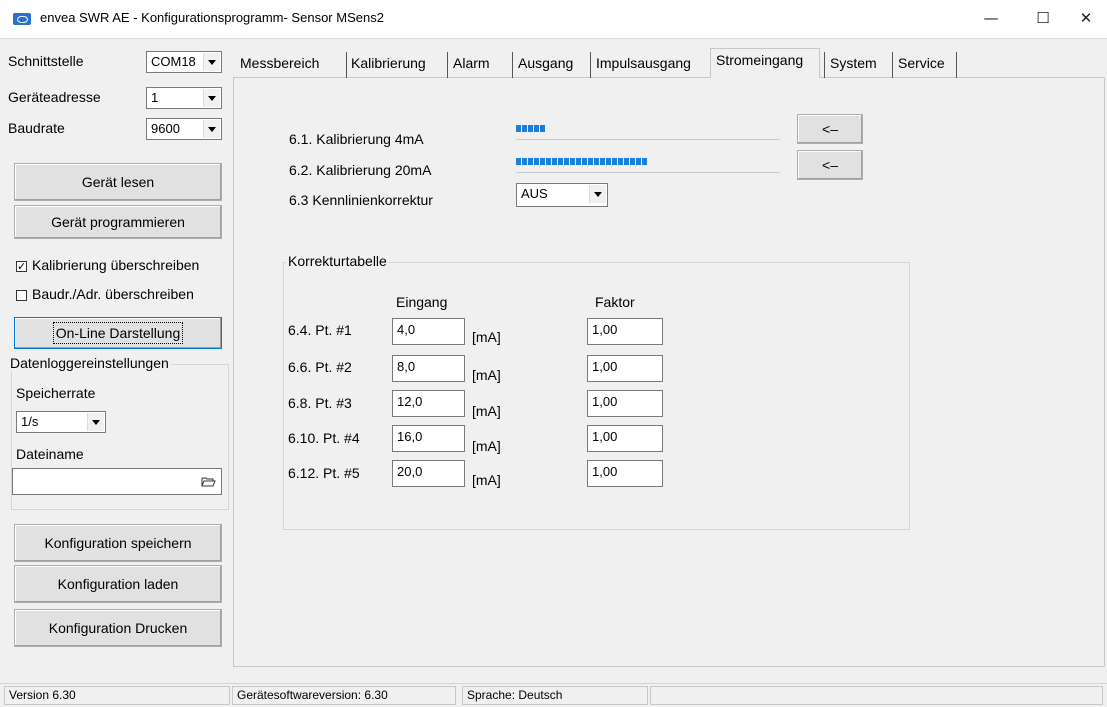 Image resolution: width=1107 pixels, height=707 pixels. I want to click on dateiname-input, so click(117, 481).